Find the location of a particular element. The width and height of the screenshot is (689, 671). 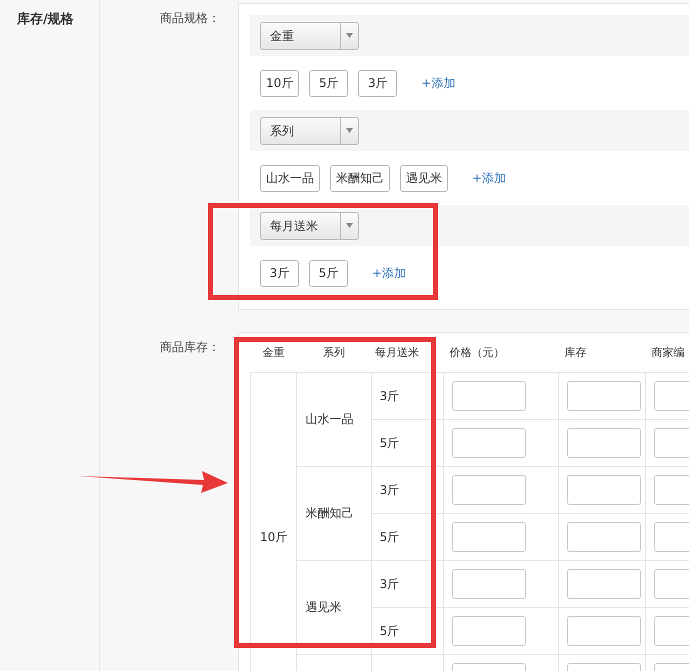

spec-value-tag: 遇见米 is located at coordinates (424, 178).